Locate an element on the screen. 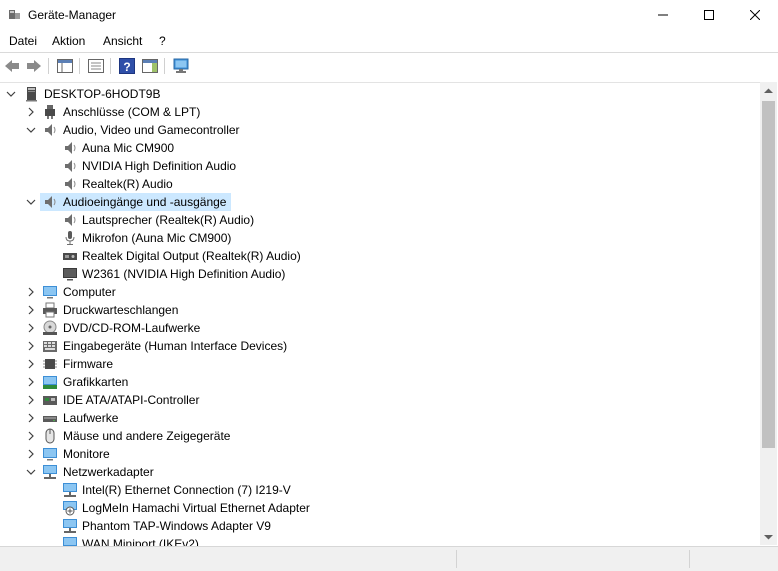 The image size is (778, 571). tree-item-label: Audioeingänge und -ausgänge is located at coordinates (145, 202).